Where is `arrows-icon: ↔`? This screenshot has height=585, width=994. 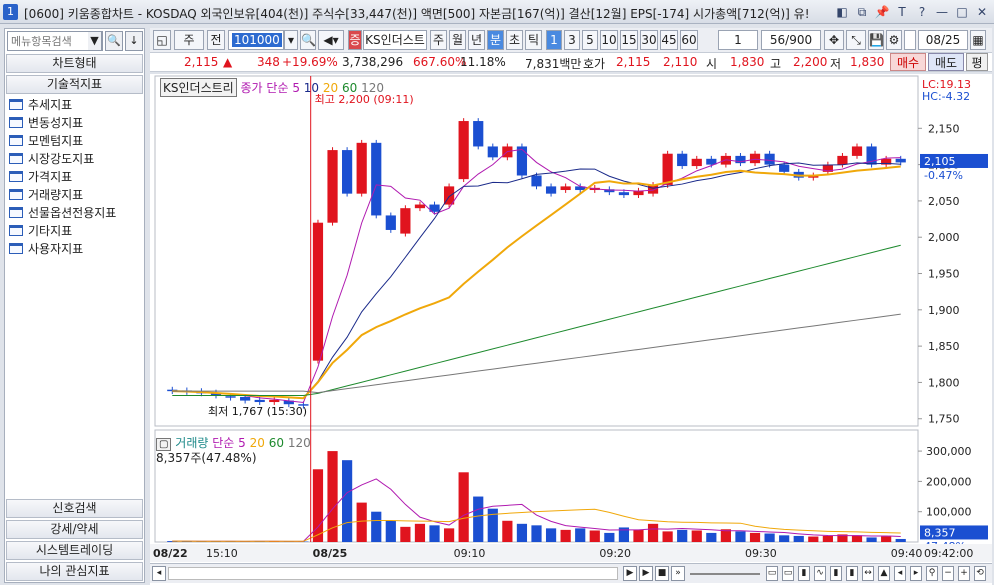 arrows-icon: ↔ is located at coordinates (868, 573).